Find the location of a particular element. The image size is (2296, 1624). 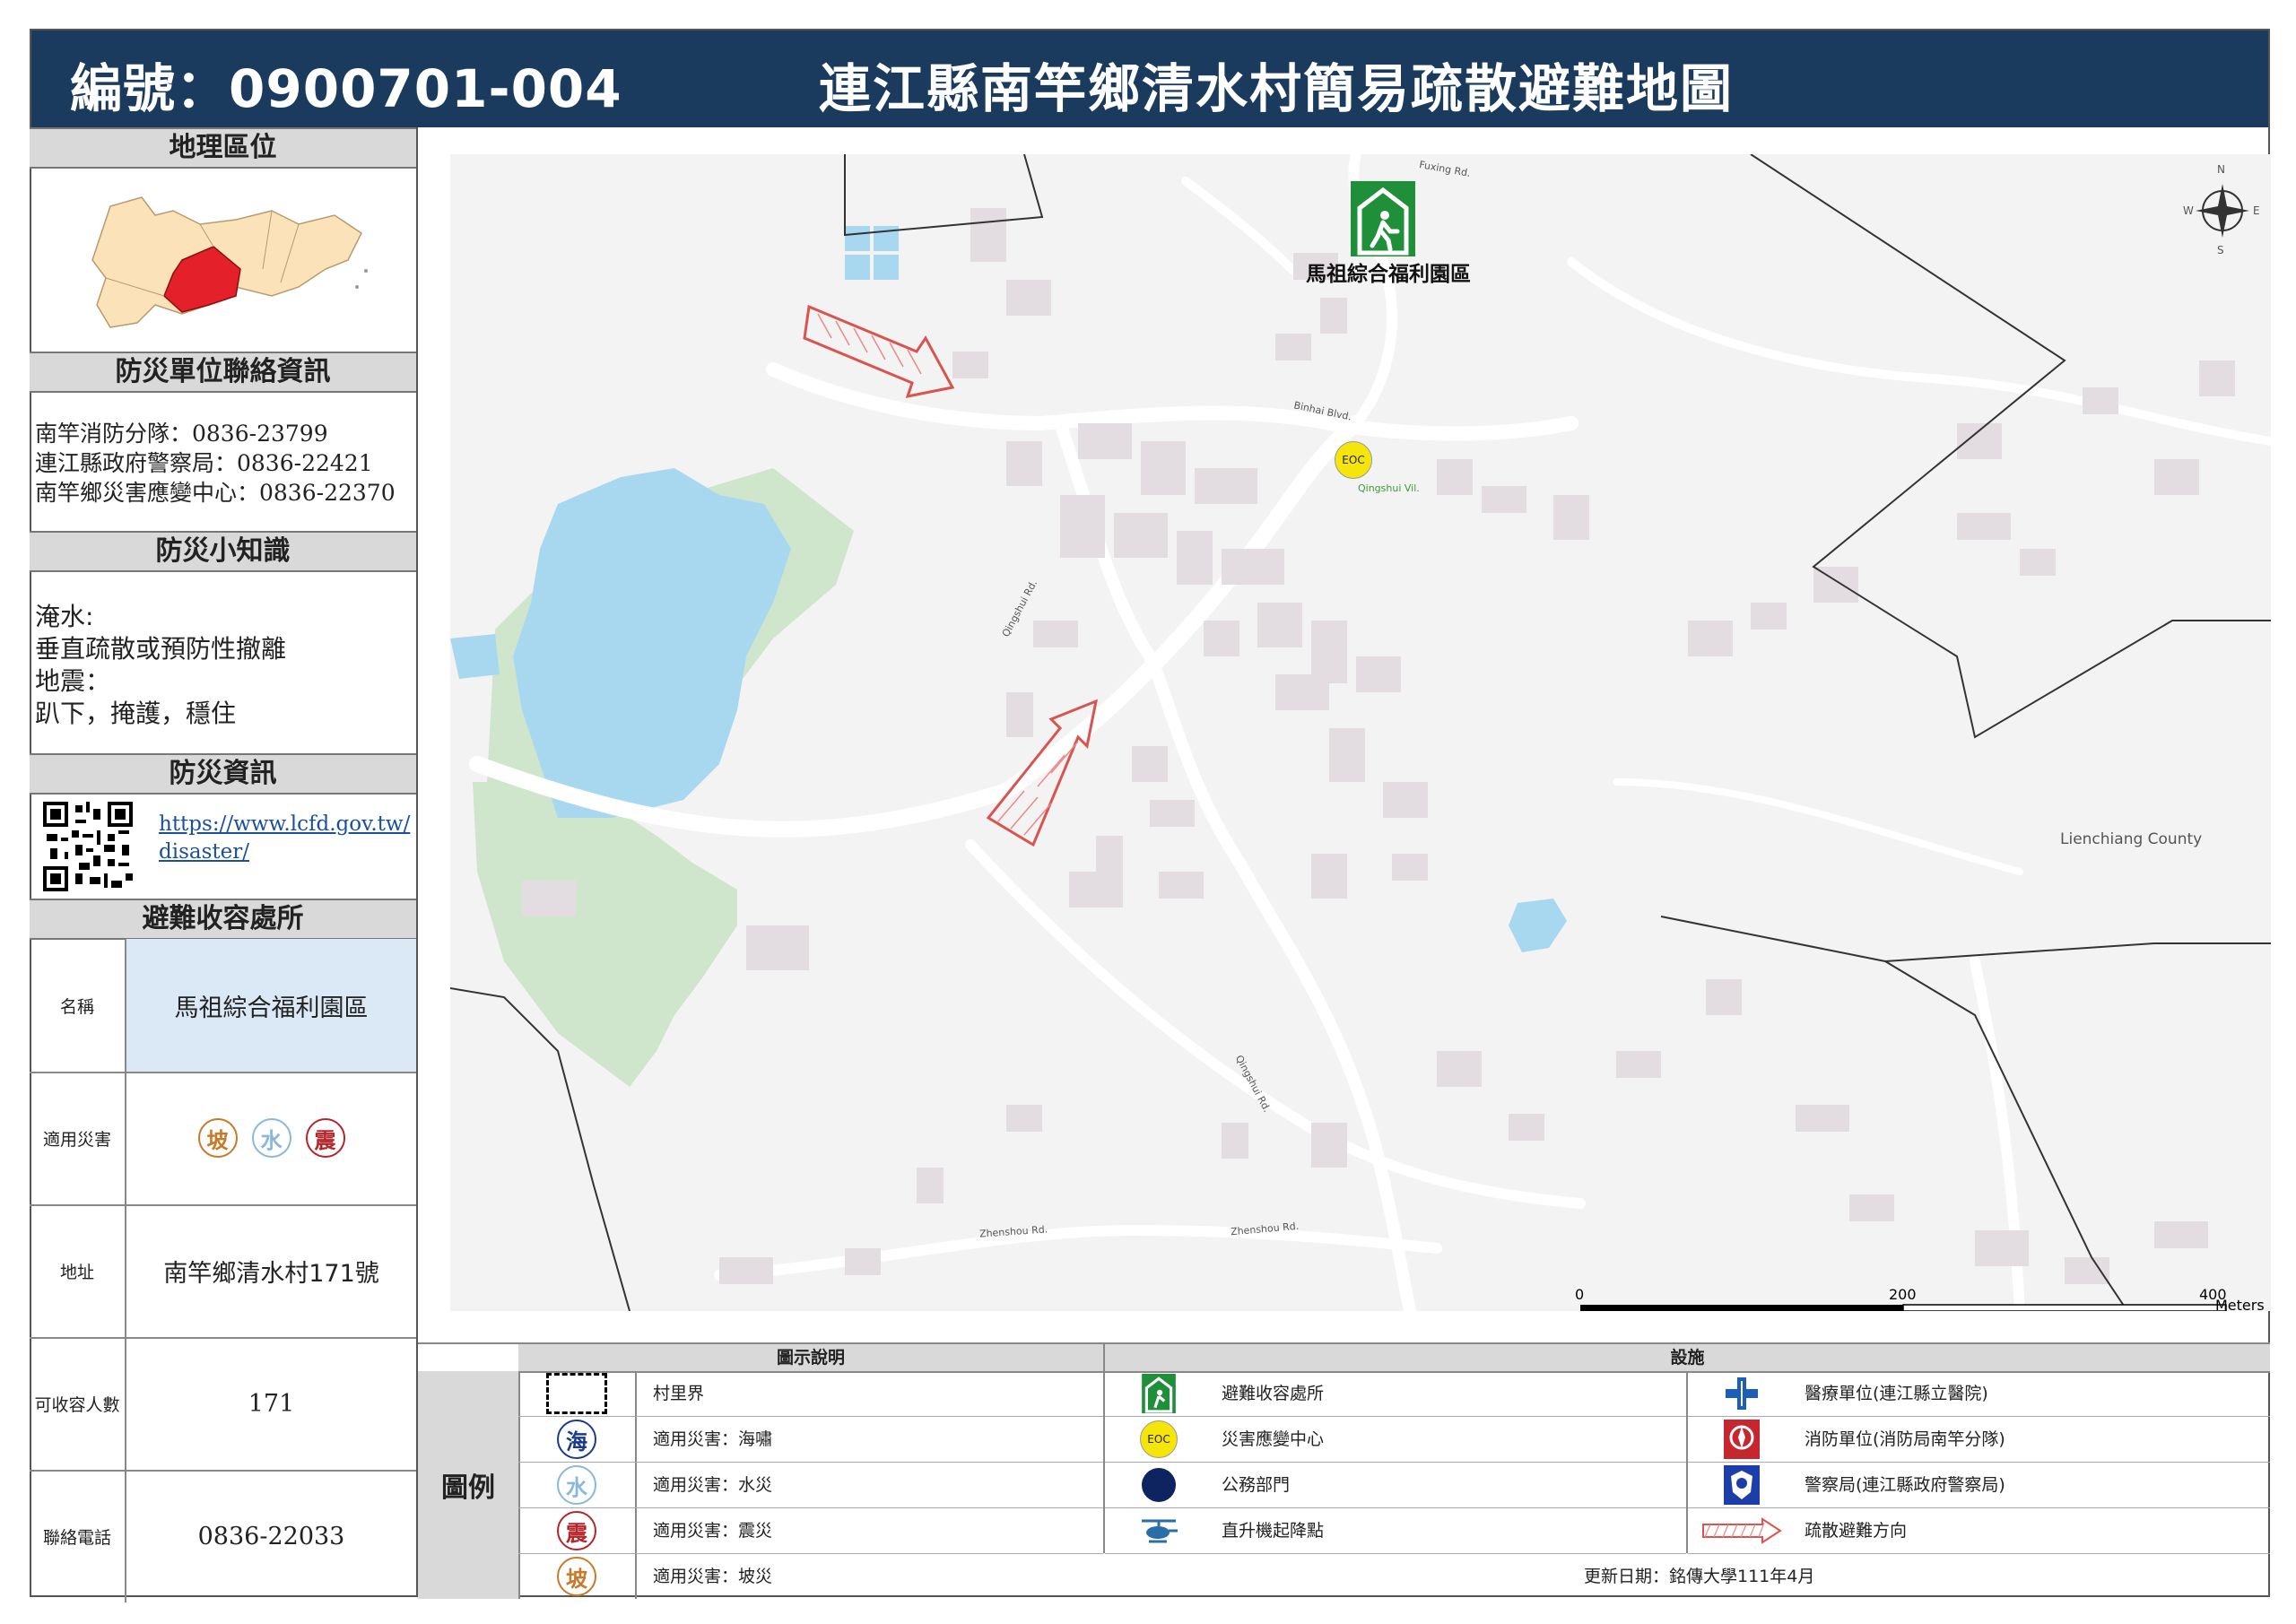

legend-text: 消防單位(消防局南竿分隊) is located at coordinates (1905, 1439).